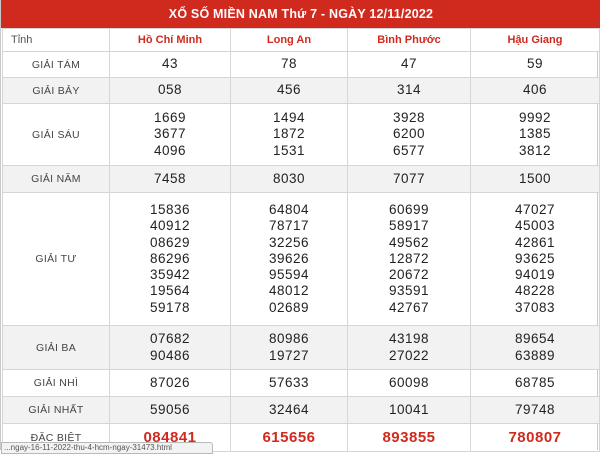 The width and height of the screenshot is (600, 454). I want to click on prize-number: 59, so click(535, 64).